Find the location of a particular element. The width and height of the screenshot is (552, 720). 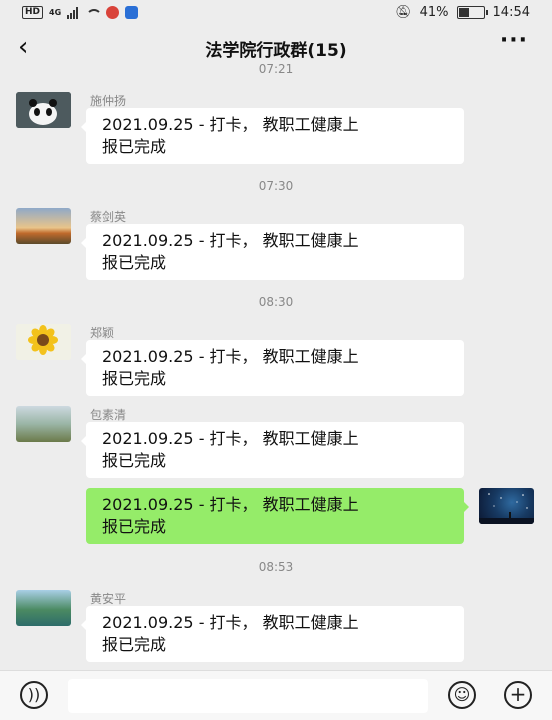

sender-name: 施仲扬 is located at coordinates (108, 101).